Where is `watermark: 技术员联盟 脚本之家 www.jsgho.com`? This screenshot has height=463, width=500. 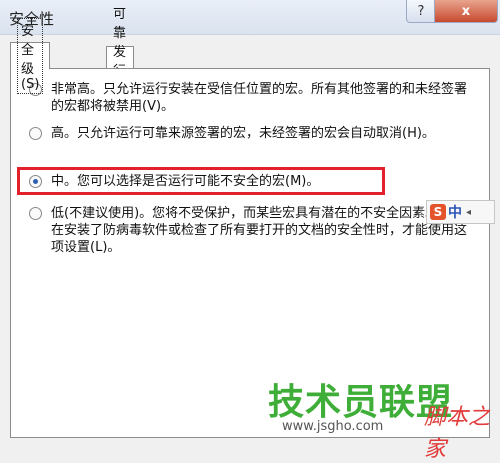
watermark: 技术员联盟 脚本之家 www.jsgho.com is located at coordinates (383, 417).